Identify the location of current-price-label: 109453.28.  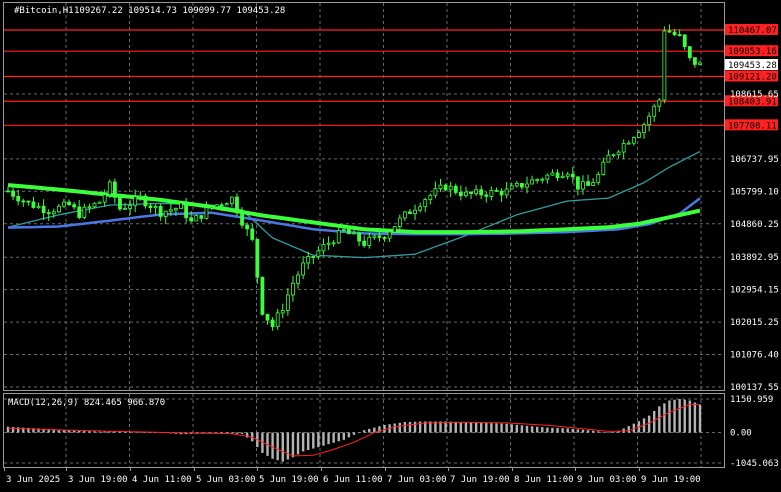
(752, 66).